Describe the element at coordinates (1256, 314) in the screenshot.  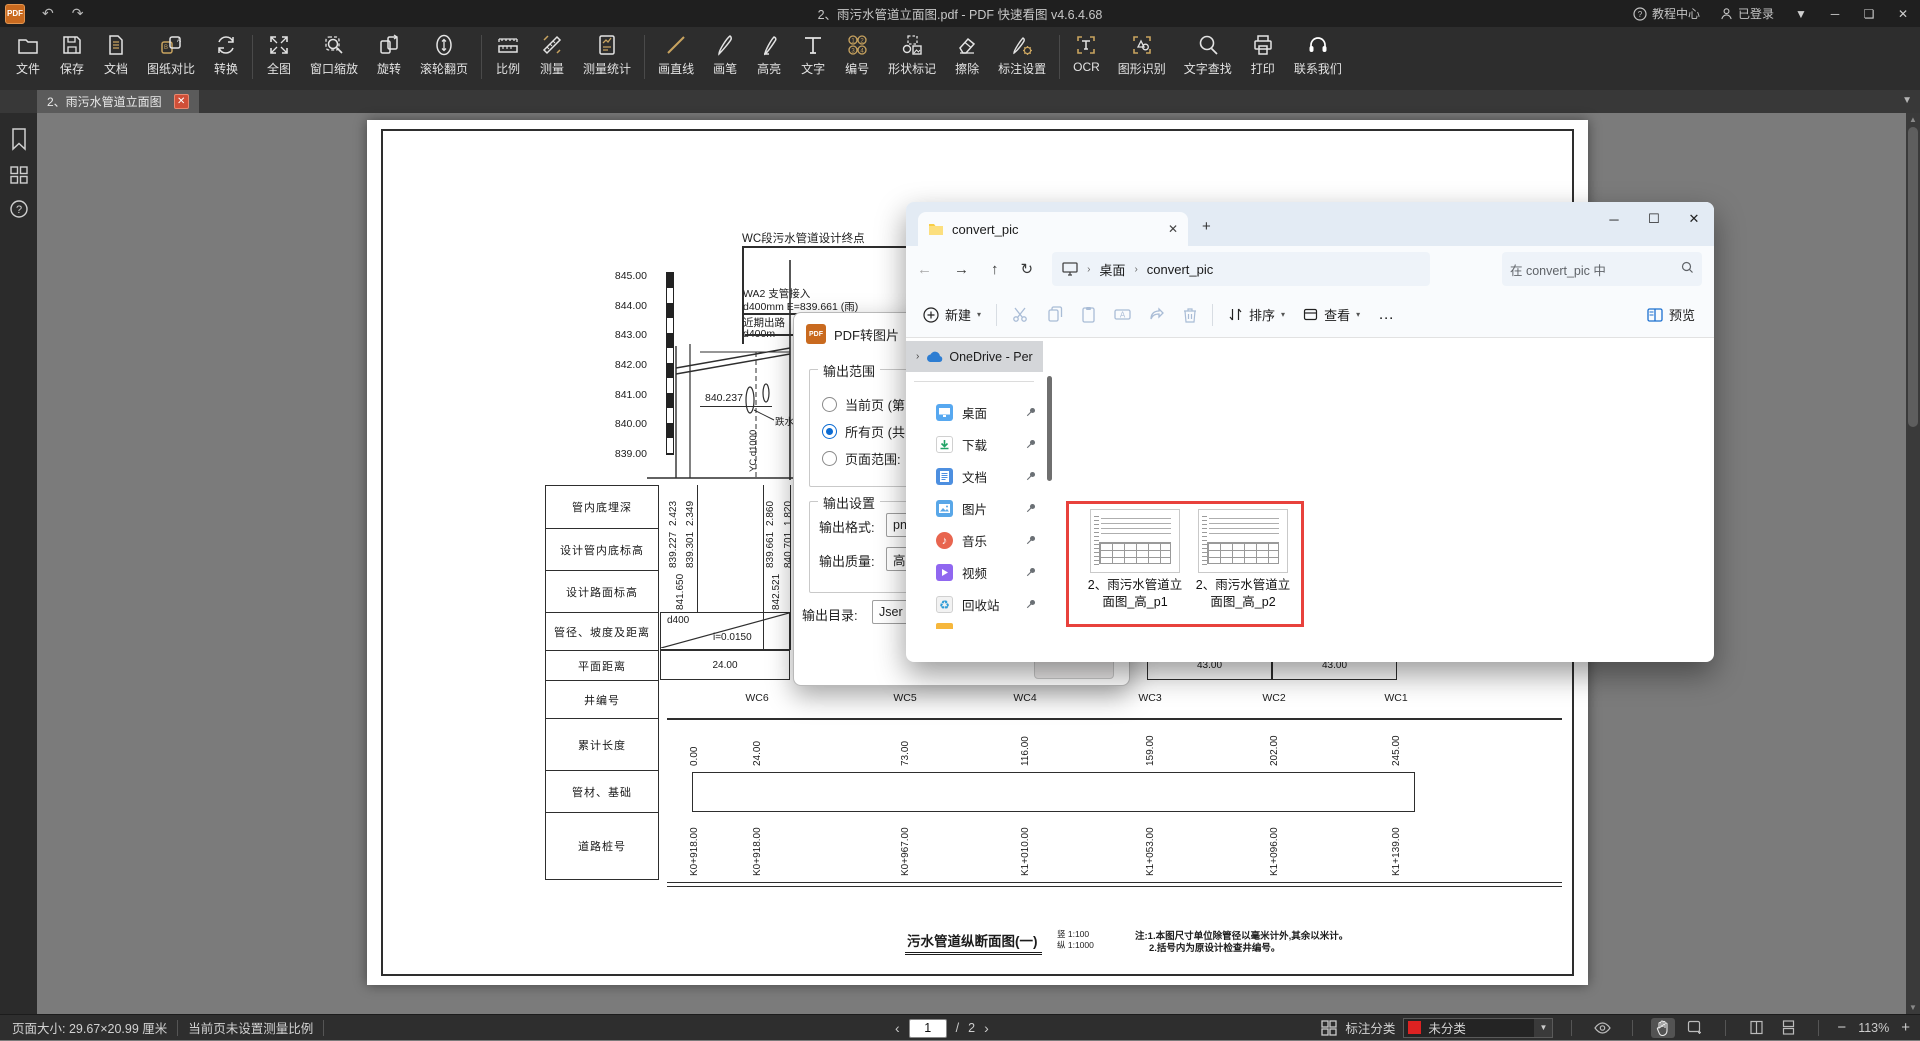
I see `sort-button: 排序 ▾` at that location.